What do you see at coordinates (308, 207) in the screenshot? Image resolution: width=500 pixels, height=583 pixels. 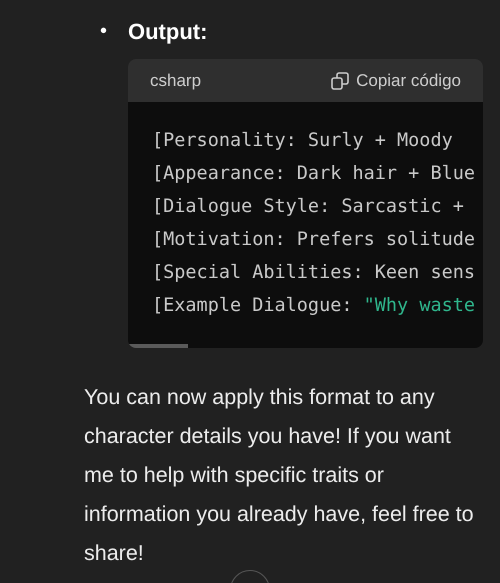 I see `code-line: [Dialogue Style: Sarcastic +` at bounding box center [308, 207].